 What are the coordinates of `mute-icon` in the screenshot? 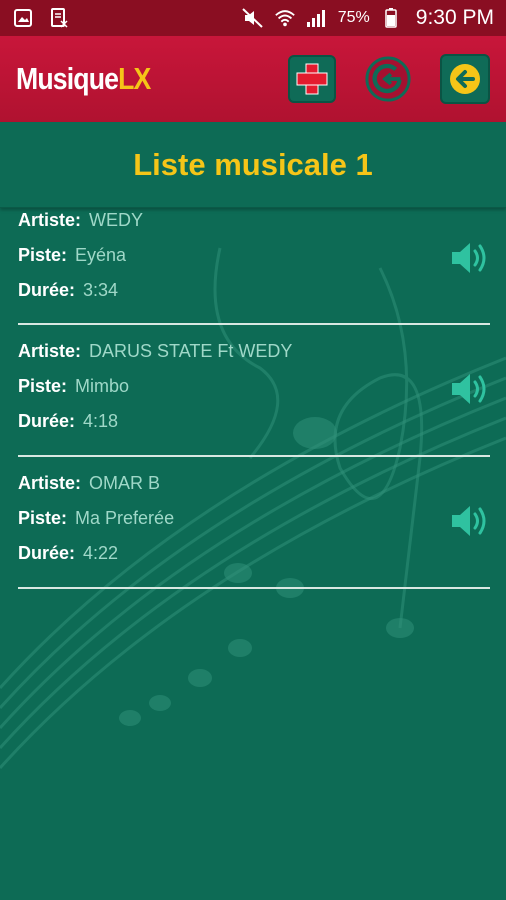 It's located at (253, 18).